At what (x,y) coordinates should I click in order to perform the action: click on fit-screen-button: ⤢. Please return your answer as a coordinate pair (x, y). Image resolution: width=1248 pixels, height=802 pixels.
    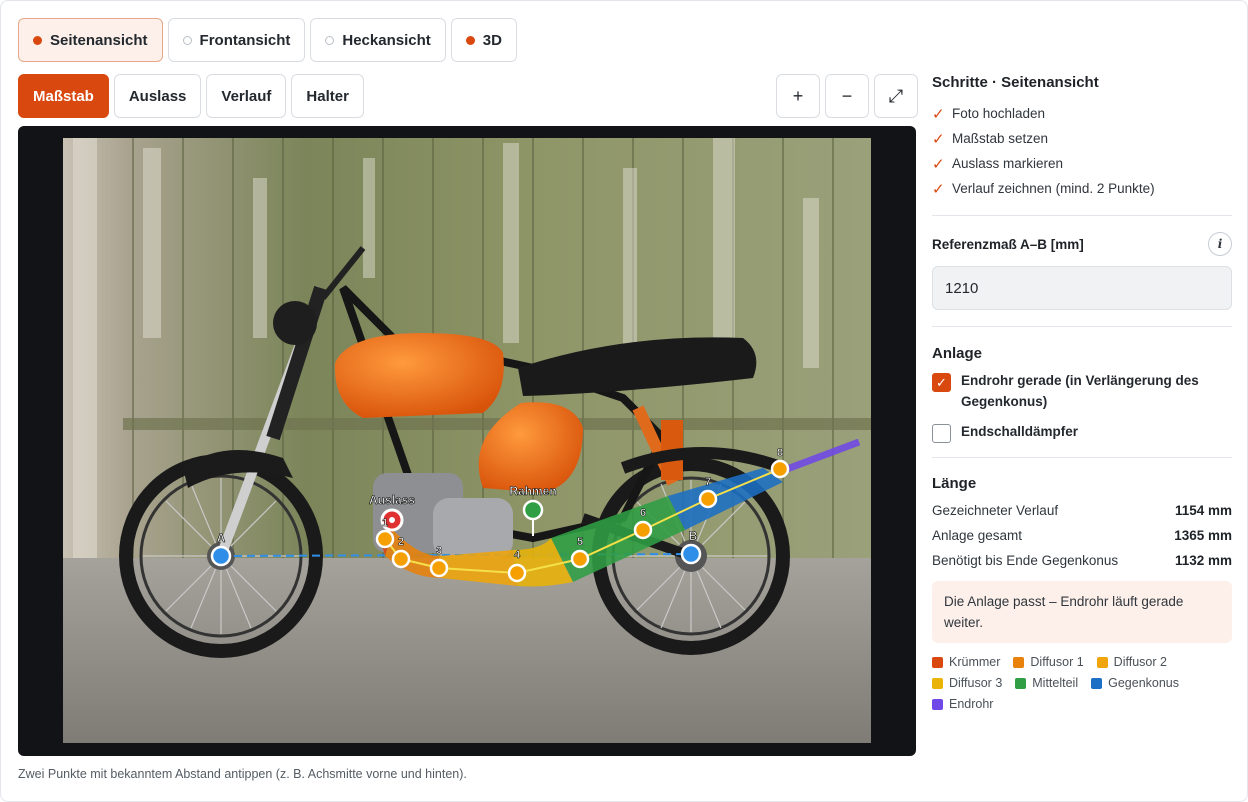
    Looking at the image, I should click on (896, 96).